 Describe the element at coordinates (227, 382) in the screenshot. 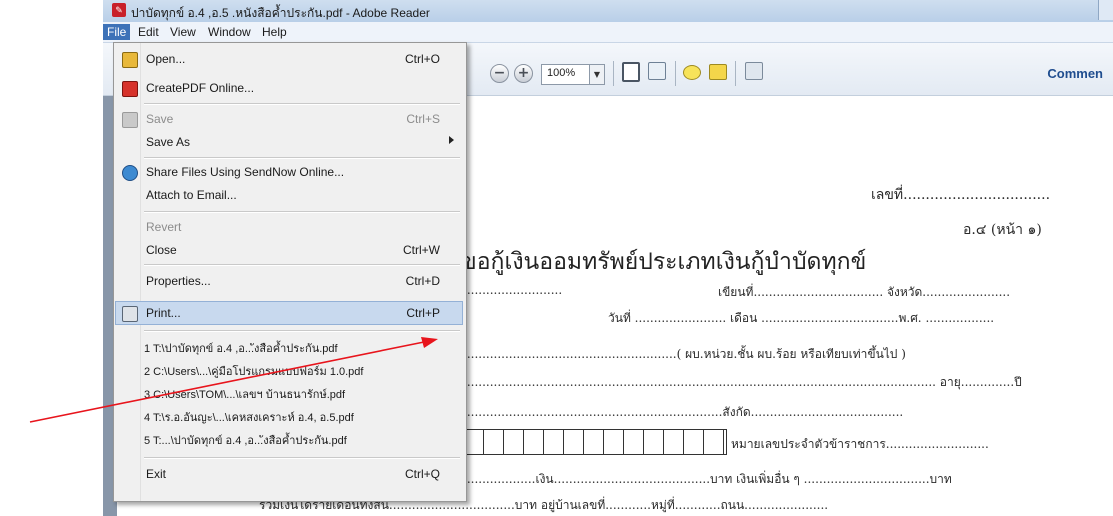

I see `arrow-line` at that location.